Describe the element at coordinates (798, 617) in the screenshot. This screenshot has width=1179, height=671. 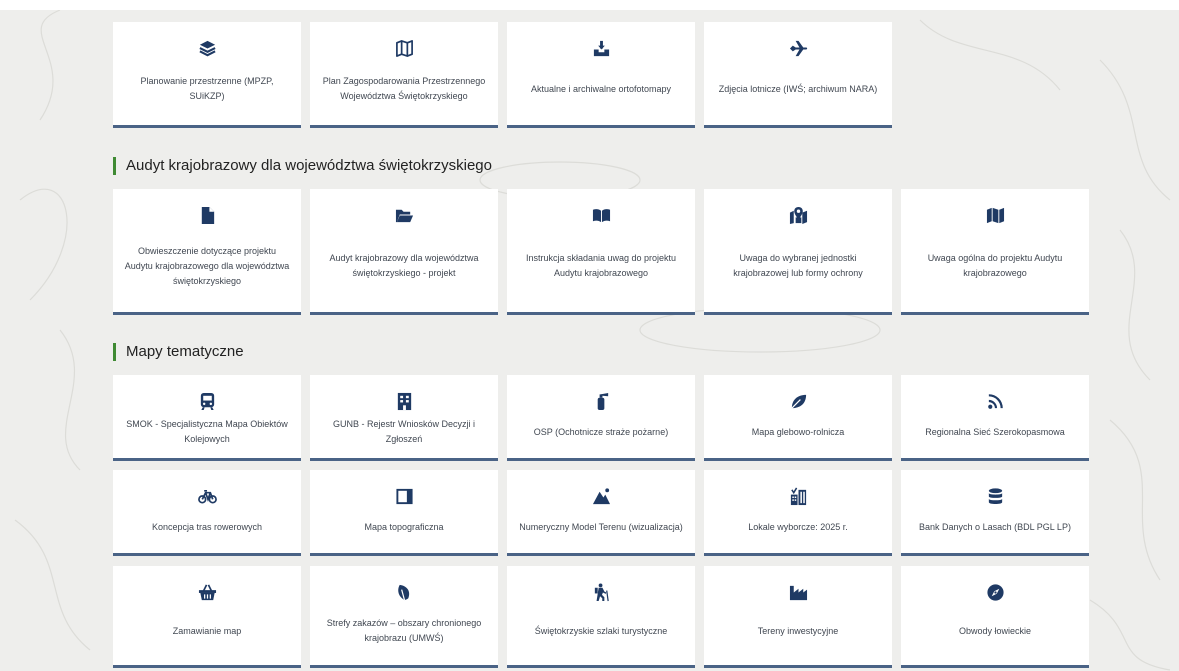
I see `tile-tereny-inwestycyjne: Tereny inwestycyjne` at that location.